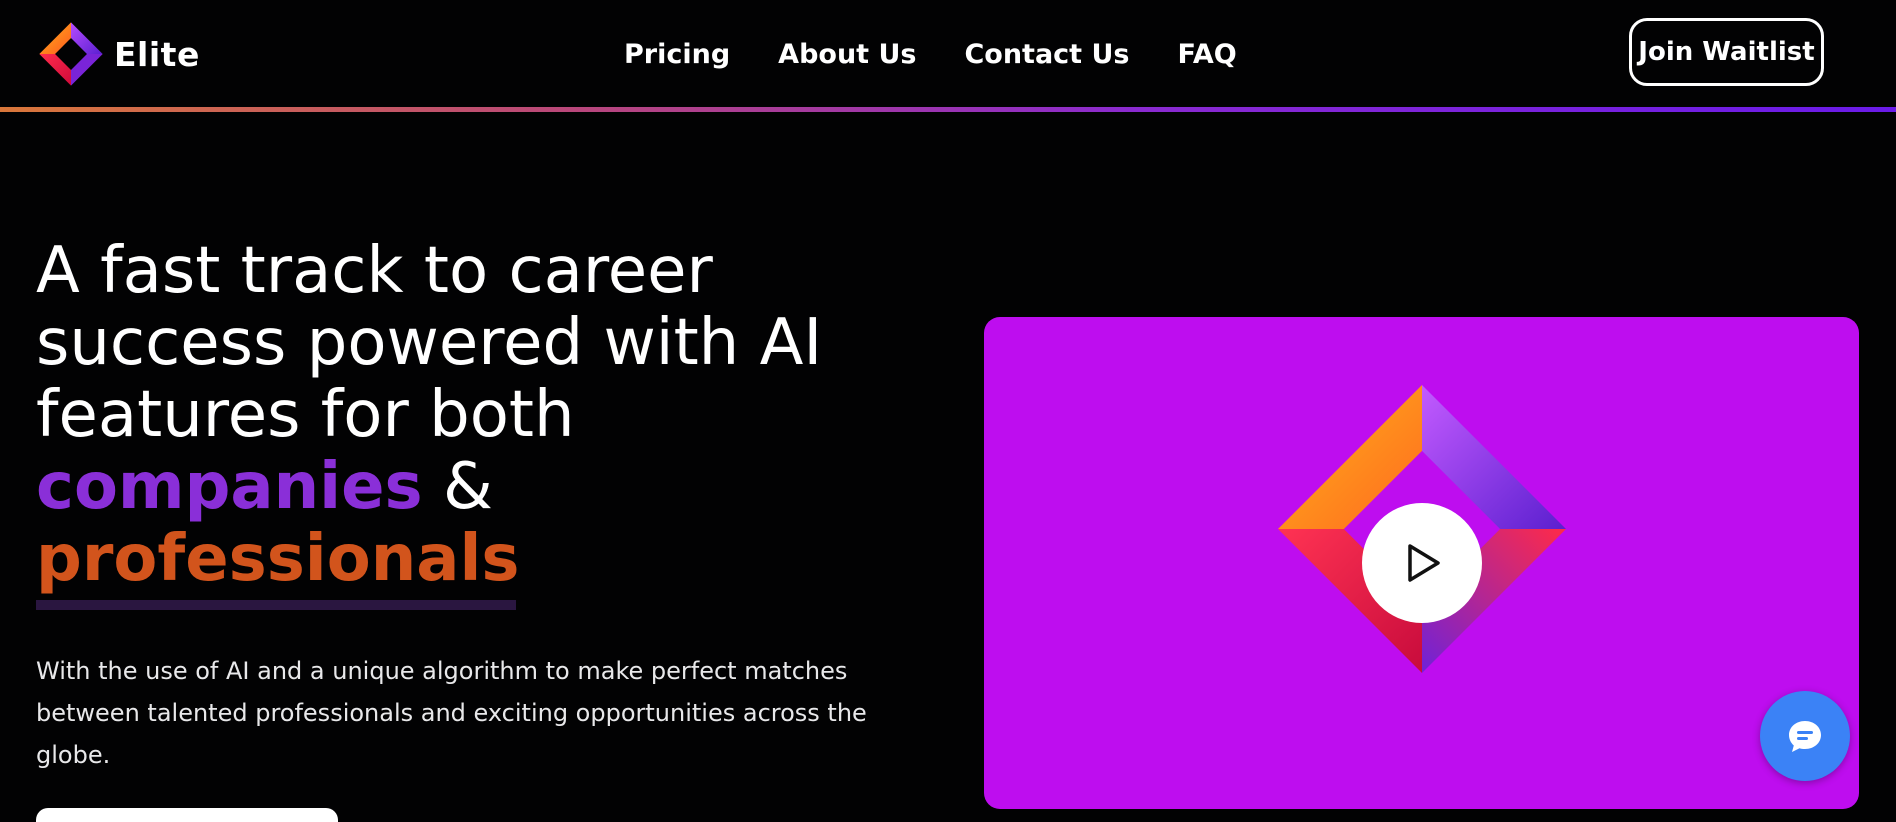 The height and width of the screenshot is (822, 1896). Describe the element at coordinates (157, 54) in the screenshot. I see `brand-name: Elite` at that location.